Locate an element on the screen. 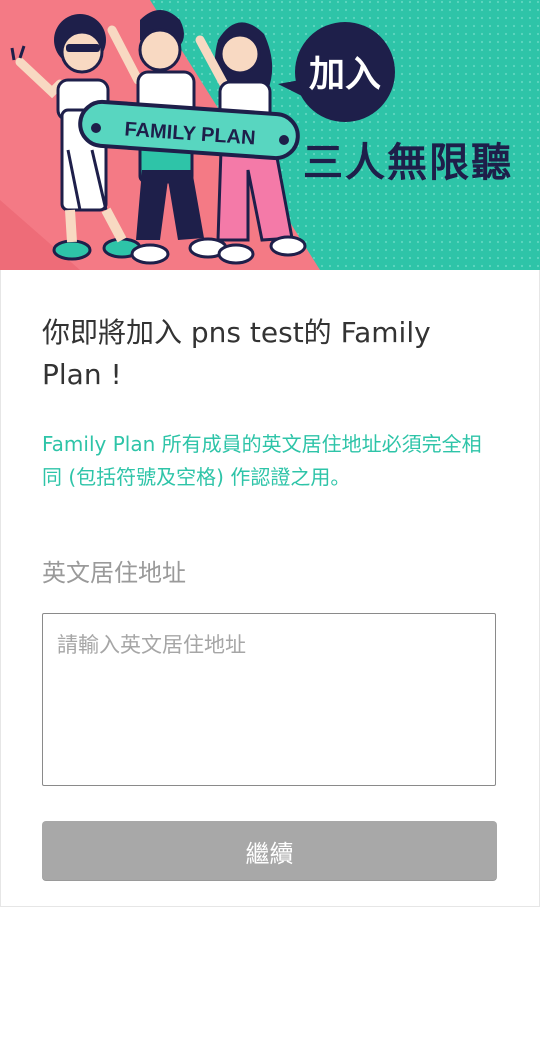  address-input is located at coordinates (269, 699).